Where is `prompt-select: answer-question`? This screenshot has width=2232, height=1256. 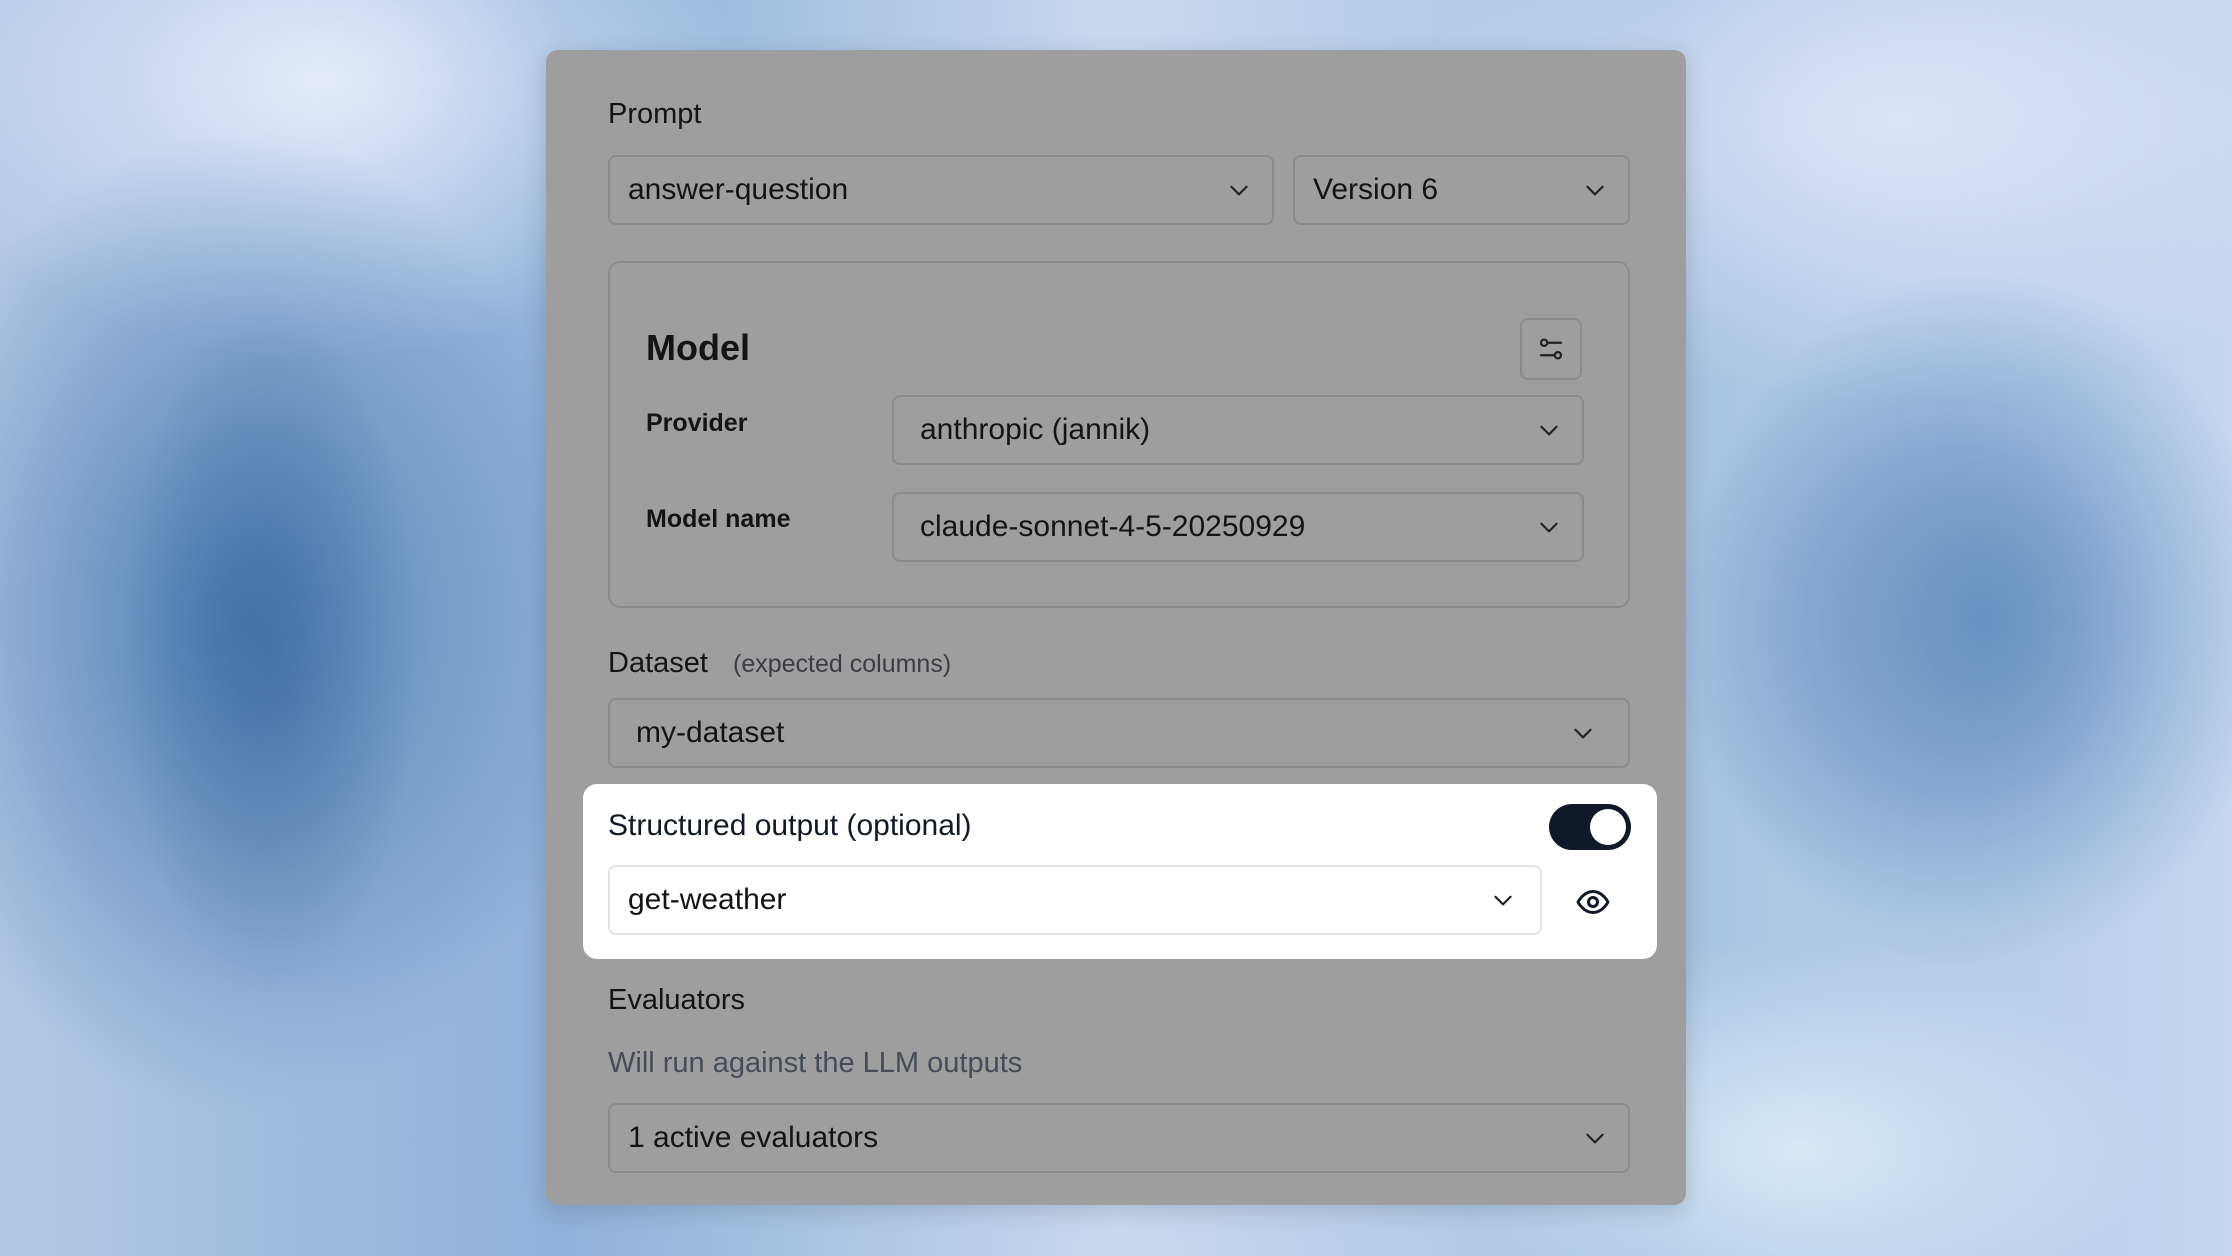
prompt-select: answer-question is located at coordinates (941, 190).